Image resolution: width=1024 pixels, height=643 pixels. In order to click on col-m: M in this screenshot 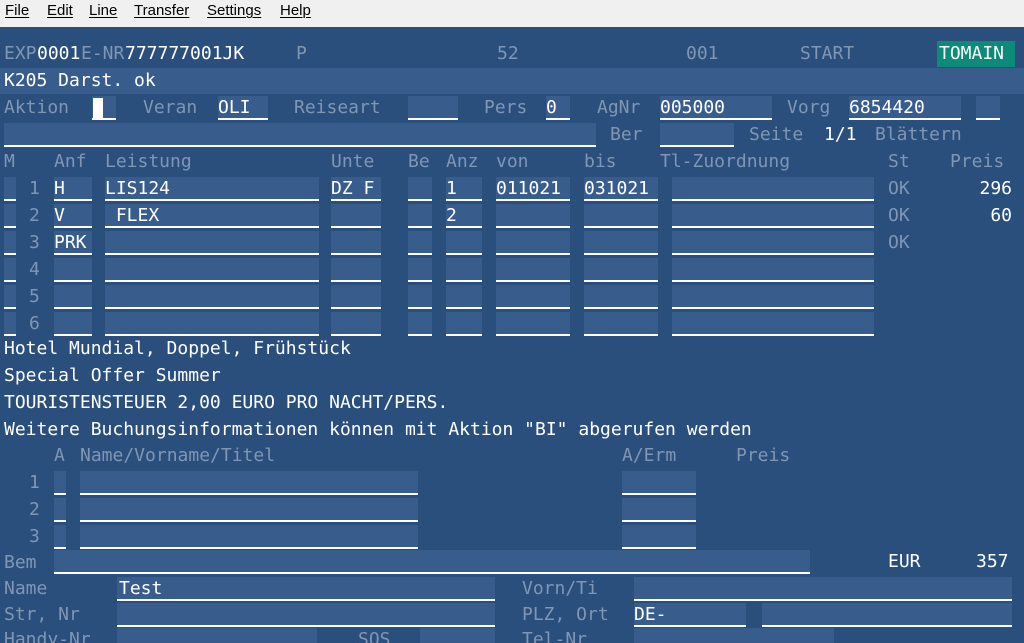, I will do `click(9, 161)`.